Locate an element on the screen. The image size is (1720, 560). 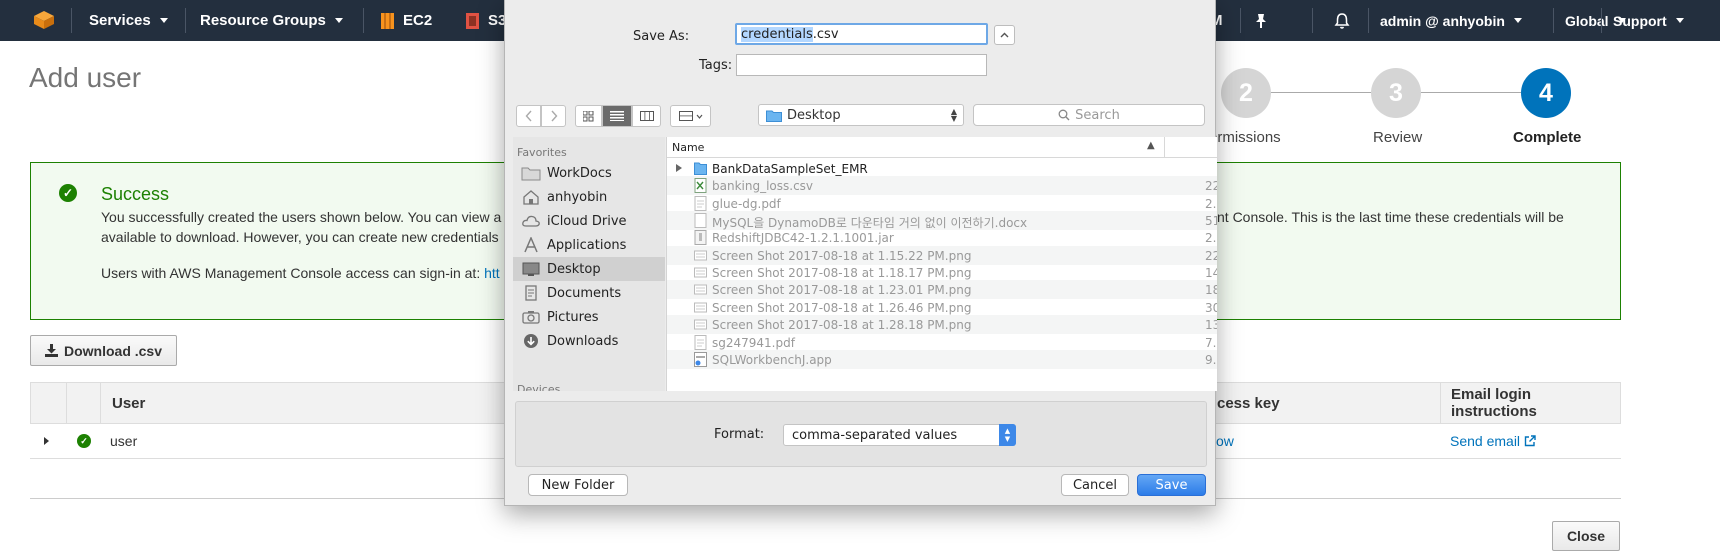
sidebar-item-desktop: Desktop is located at coordinates (589, 269).